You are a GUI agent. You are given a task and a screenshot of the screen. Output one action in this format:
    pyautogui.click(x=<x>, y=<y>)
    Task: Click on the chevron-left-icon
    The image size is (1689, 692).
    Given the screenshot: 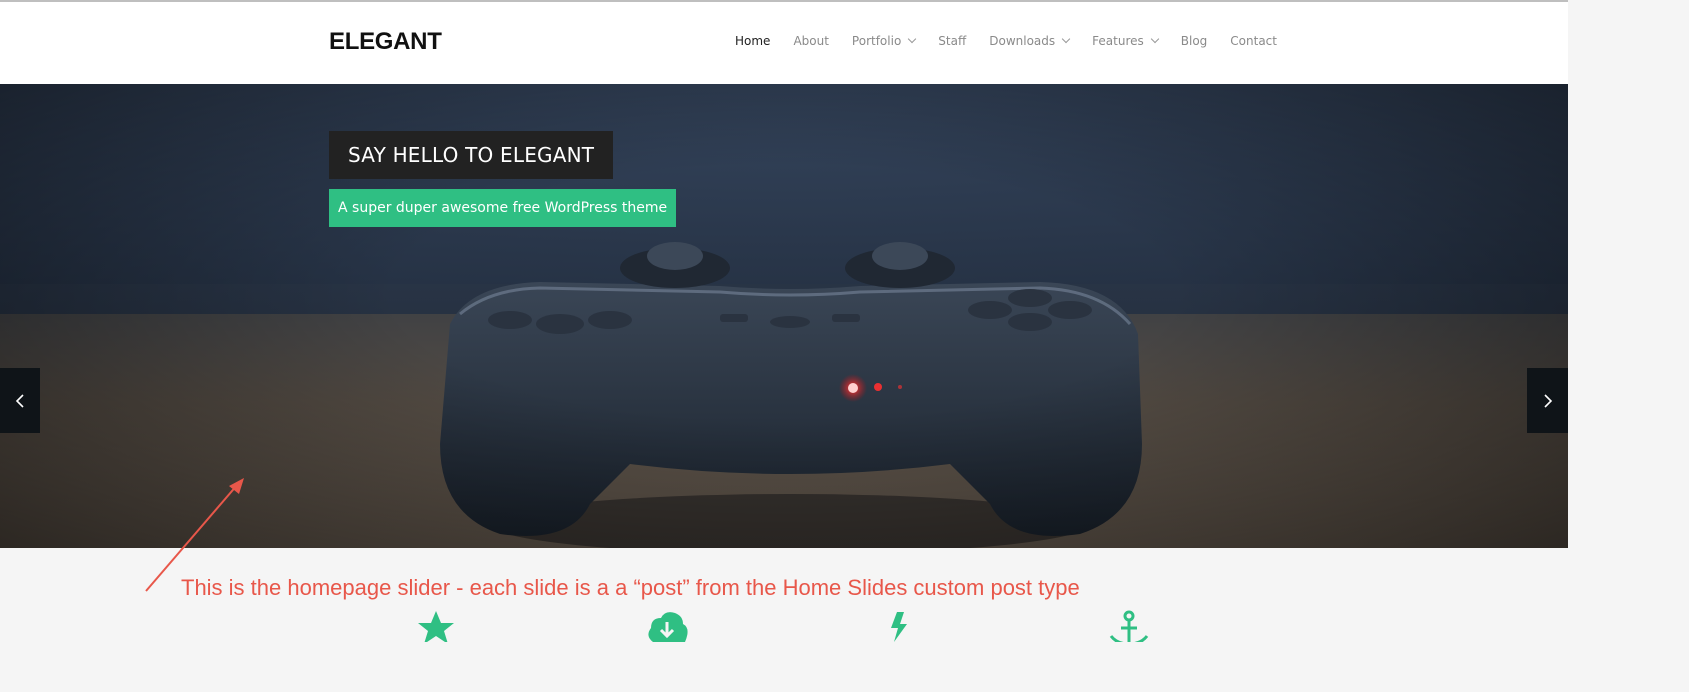 What is the action you would take?
    pyautogui.click(x=19, y=400)
    